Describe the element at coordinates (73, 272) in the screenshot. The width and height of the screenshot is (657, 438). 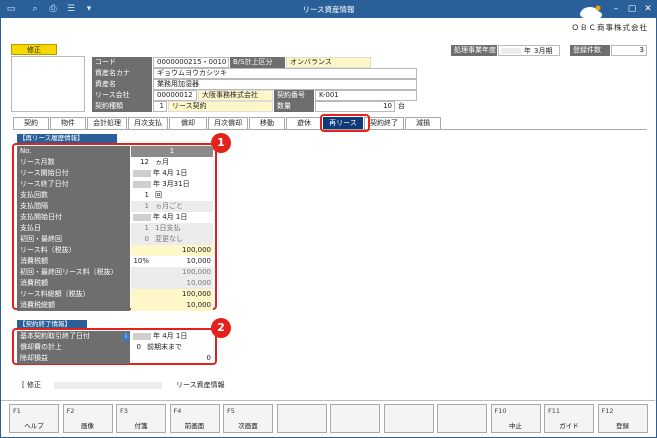
I see `release-row-label: 初回・最終回リース料（税抜）` at that location.